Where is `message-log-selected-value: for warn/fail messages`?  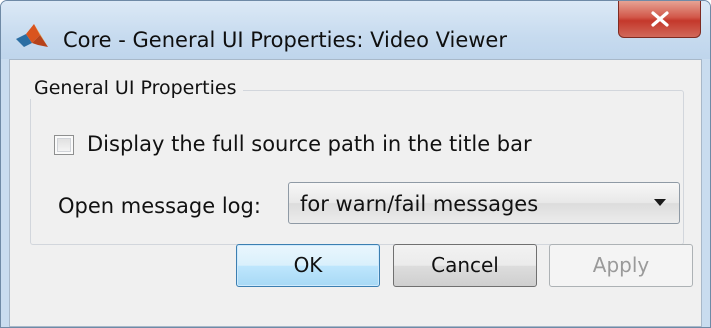
message-log-selected-value: for warn/fail messages is located at coordinates (419, 204).